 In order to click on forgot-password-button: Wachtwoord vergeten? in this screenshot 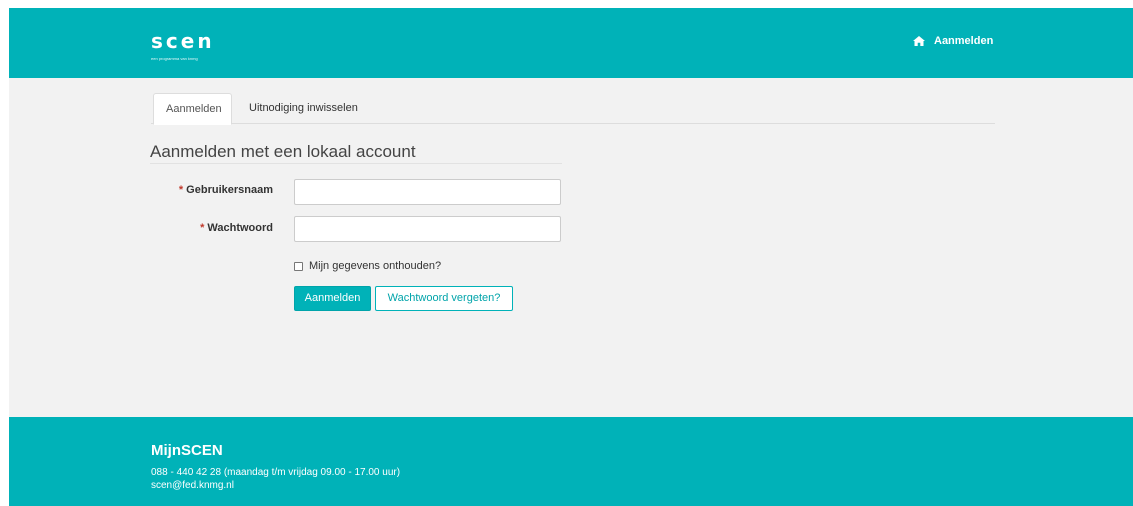, I will do `click(444, 298)`.